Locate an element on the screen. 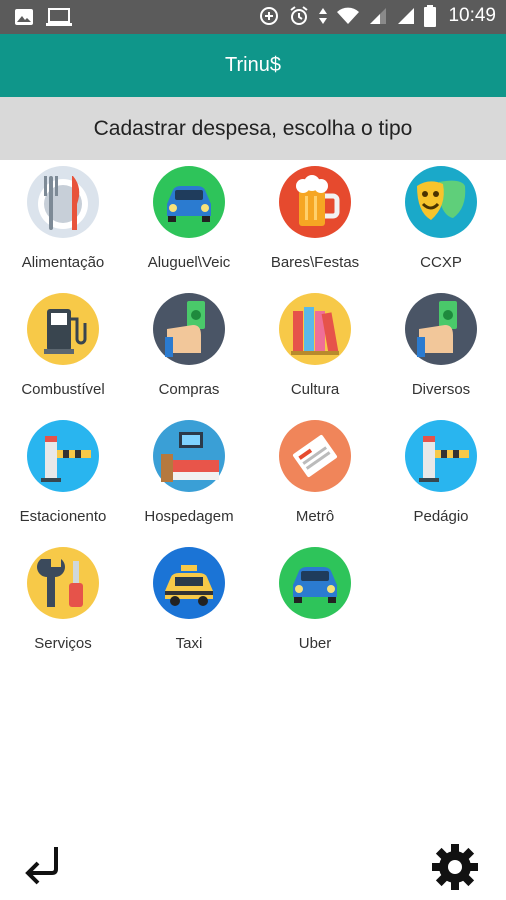 Image resolution: width=506 pixels, height=900 pixels. category-estacionento: Estacionento is located at coordinates (63, 480).